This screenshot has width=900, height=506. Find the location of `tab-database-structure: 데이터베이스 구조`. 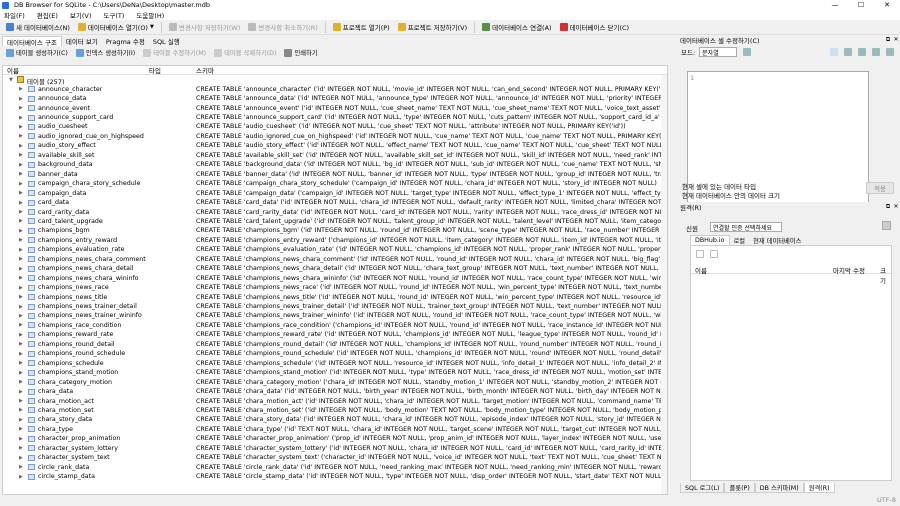

tab-database-structure: 데이터베이스 구조 is located at coordinates (32, 41).